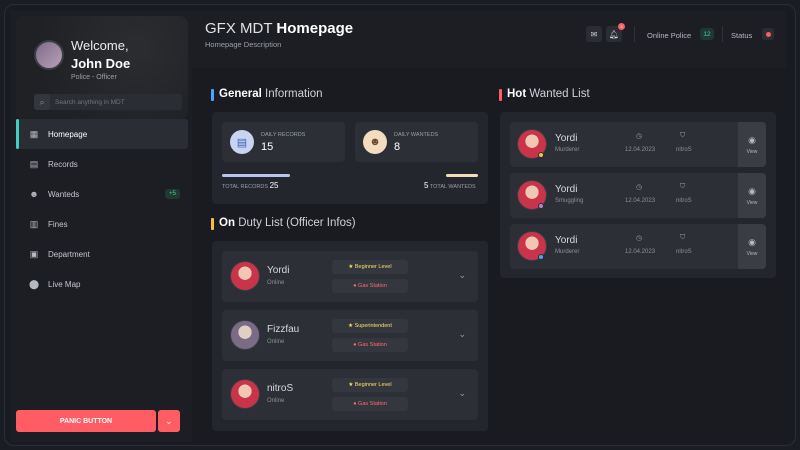 The image size is (800, 450). What do you see at coordinates (102, 164) in the screenshot?
I see `sidebar-item-records: ▤ Records` at bounding box center [102, 164].